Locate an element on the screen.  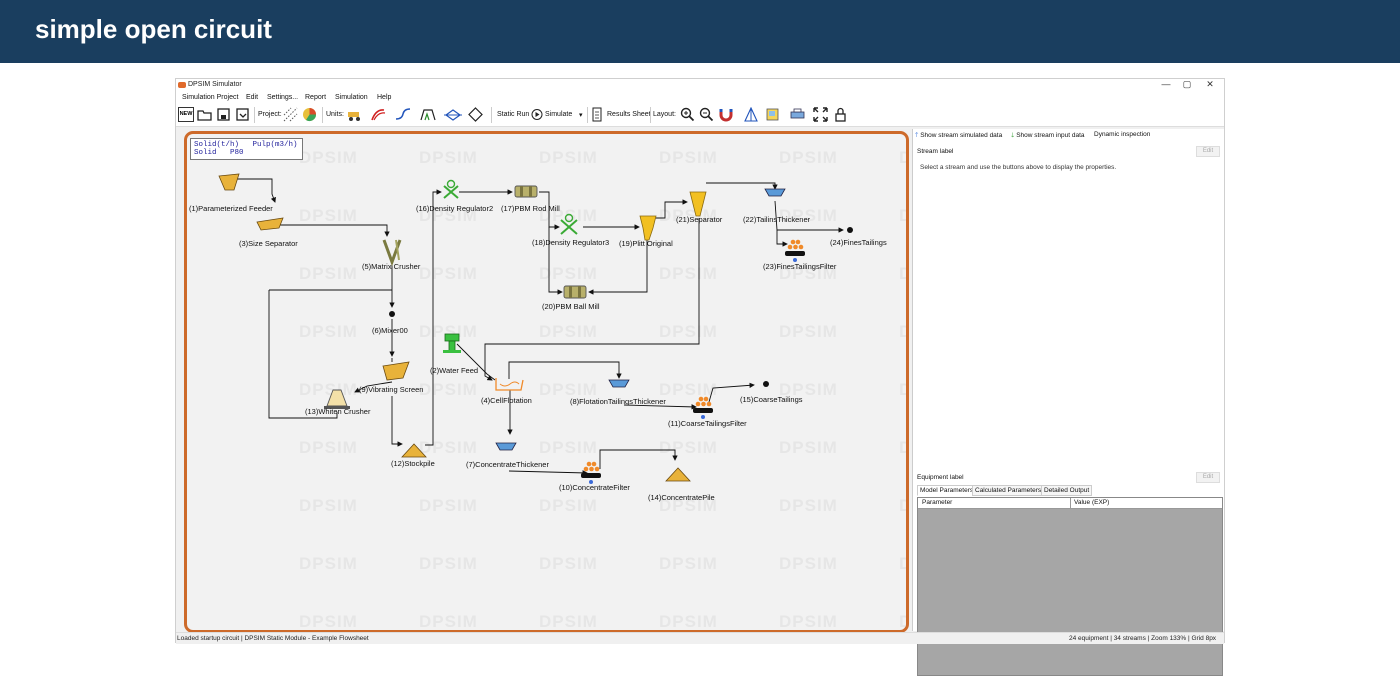
show-simulated-data-button: 🡑 Show stream simulated data is located at coordinates (958, 136).